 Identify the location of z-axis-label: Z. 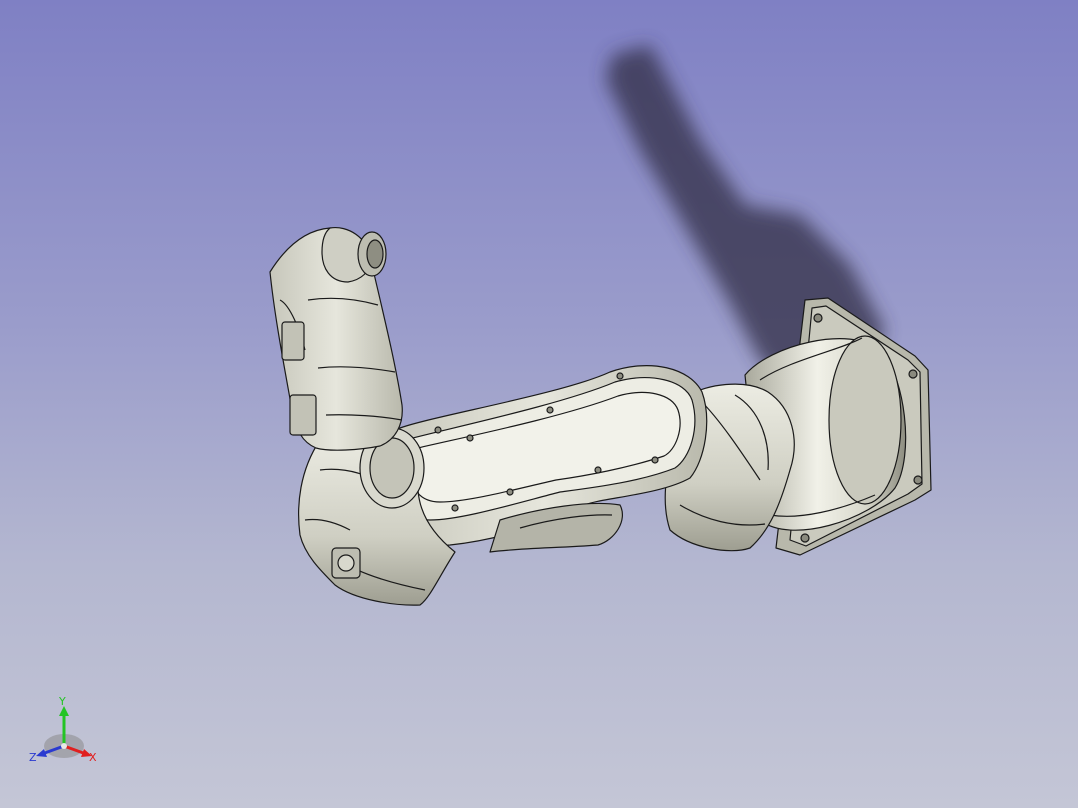
(33, 757).